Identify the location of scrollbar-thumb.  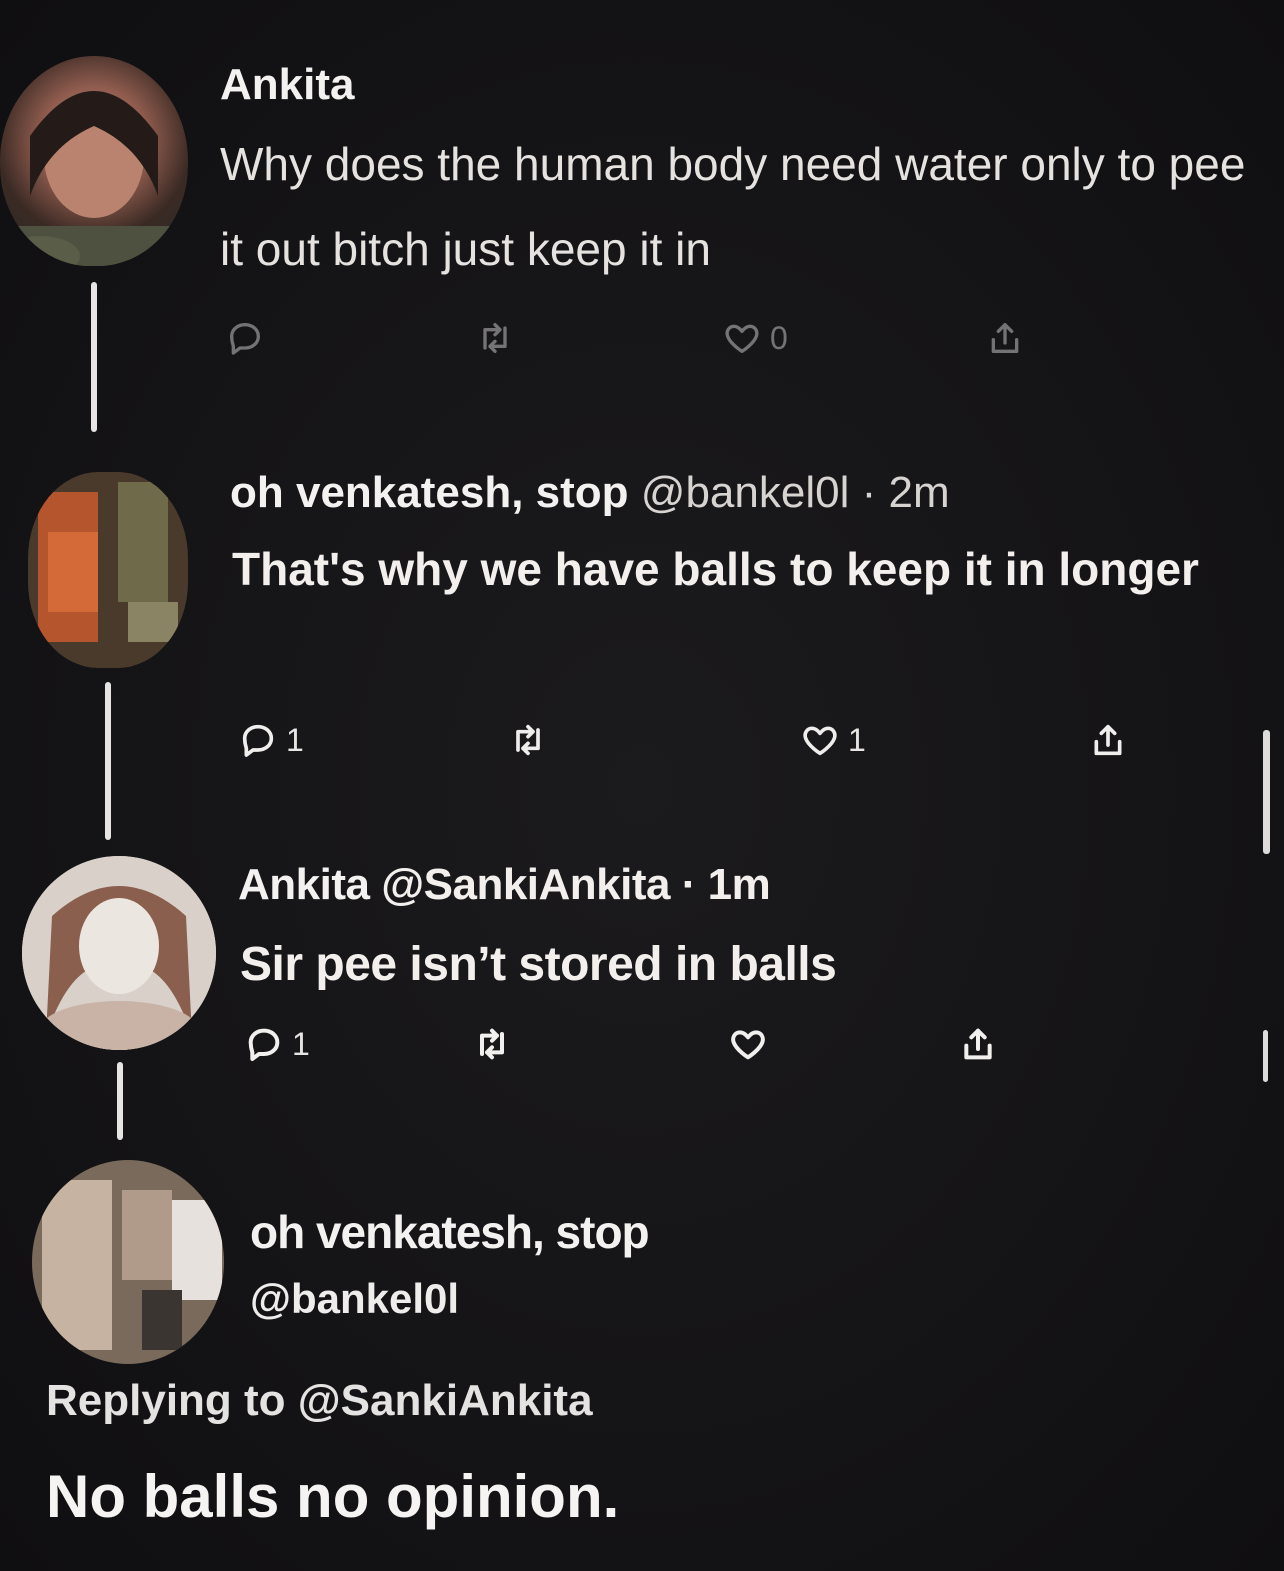
(1266, 792).